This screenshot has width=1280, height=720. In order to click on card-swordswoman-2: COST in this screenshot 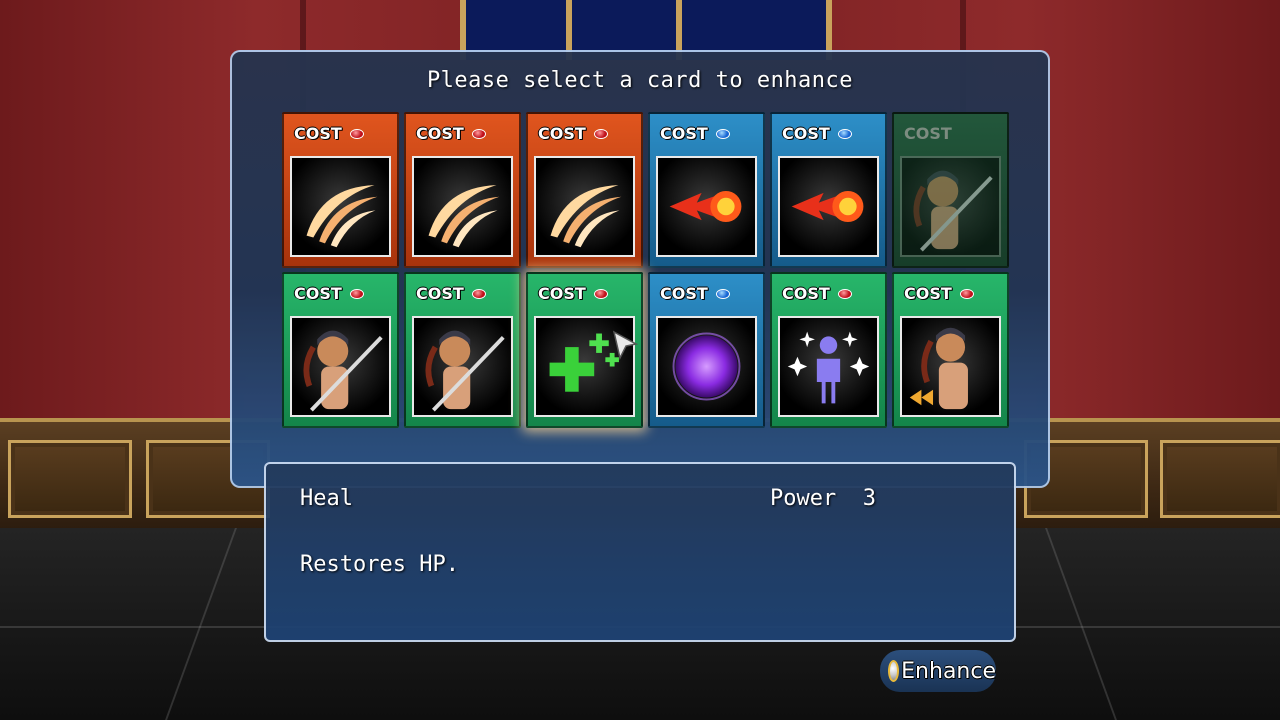, I will do `click(462, 350)`.